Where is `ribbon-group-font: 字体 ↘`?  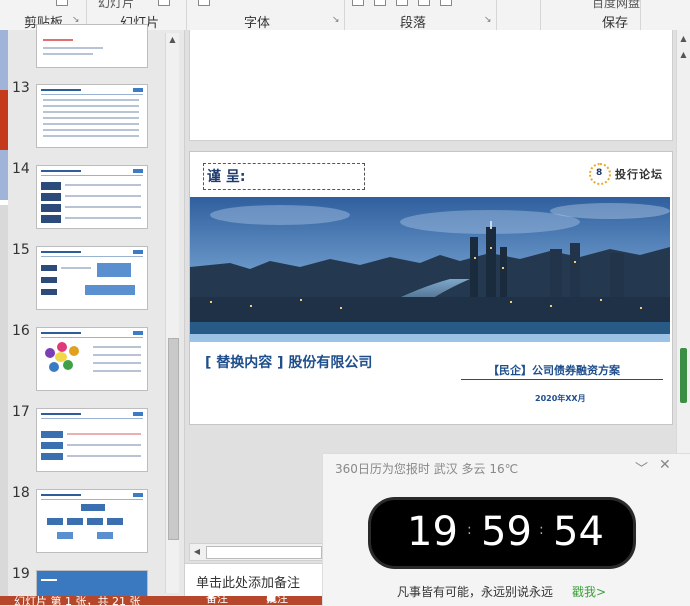
ribbon-group-font: 字体 ↘ is located at coordinates (265, 15).